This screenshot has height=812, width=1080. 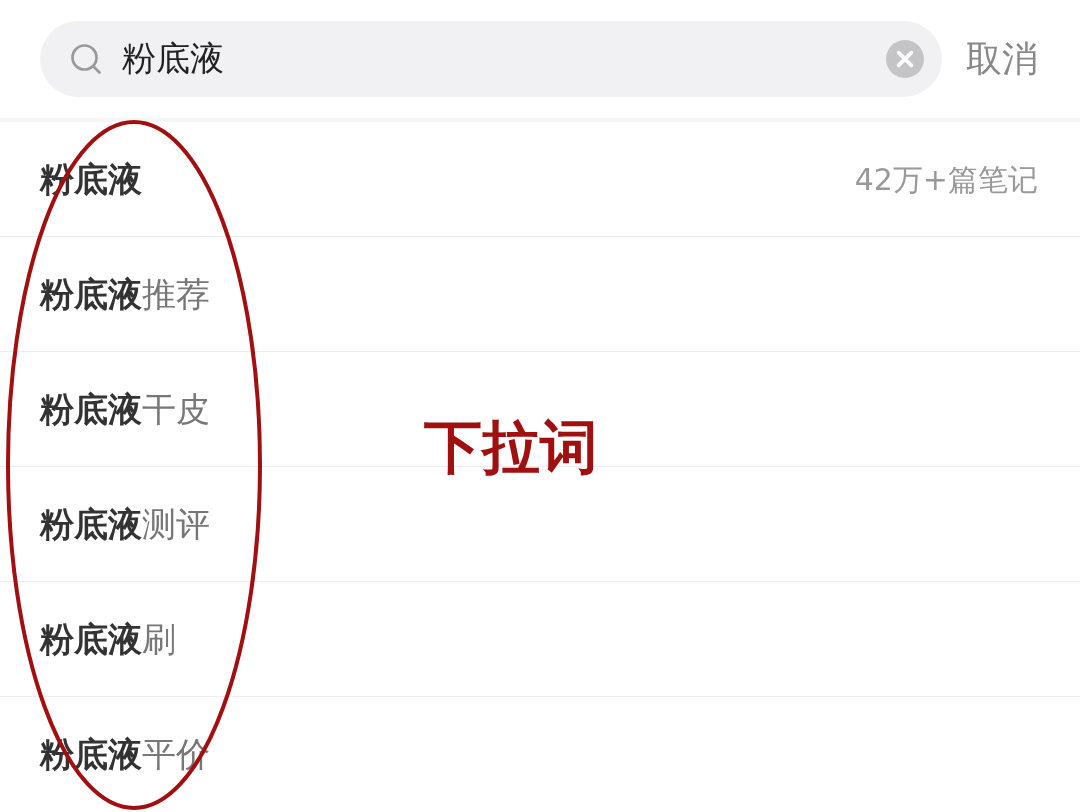 I want to click on cancel-button: 取消, so click(x=1002, y=59).